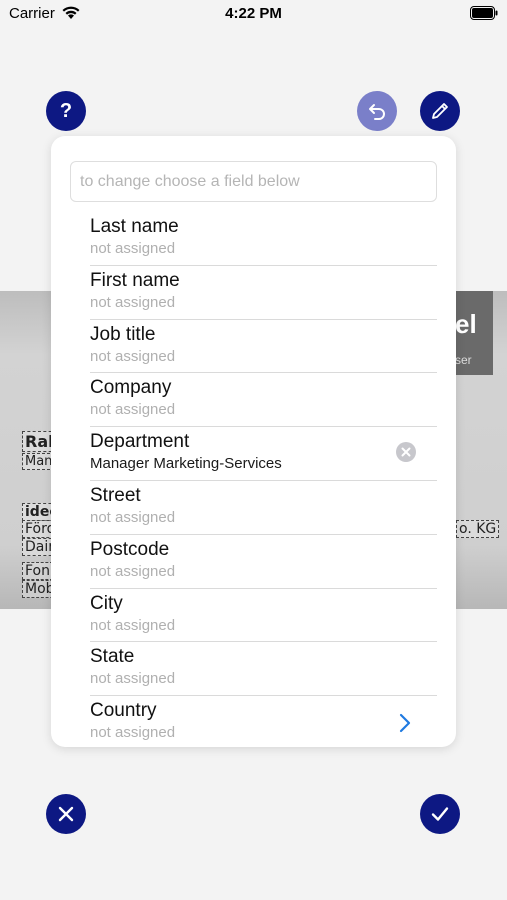  Describe the element at coordinates (263, 616) in the screenshot. I see `field-row-city: City not assigned` at that location.